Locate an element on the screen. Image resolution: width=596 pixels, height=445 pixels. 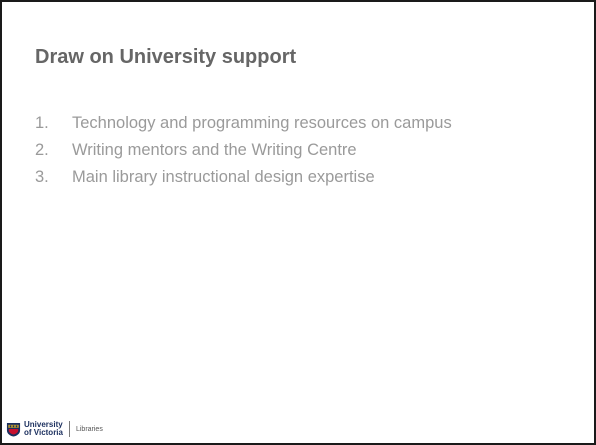
university-wordmark: University of Victoria is located at coordinates (43, 429).